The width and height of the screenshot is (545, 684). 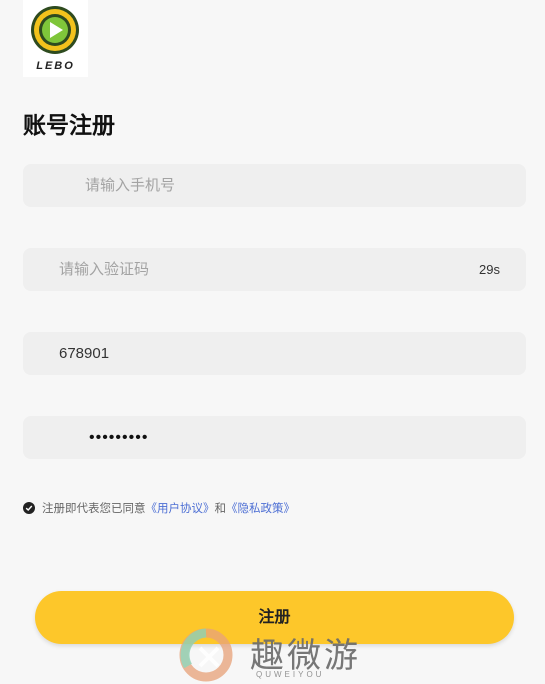 What do you see at coordinates (290, 674) in the screenshot?
I see `watermark-subtext: QUWEIYOU` at bounding box center [290, 674].